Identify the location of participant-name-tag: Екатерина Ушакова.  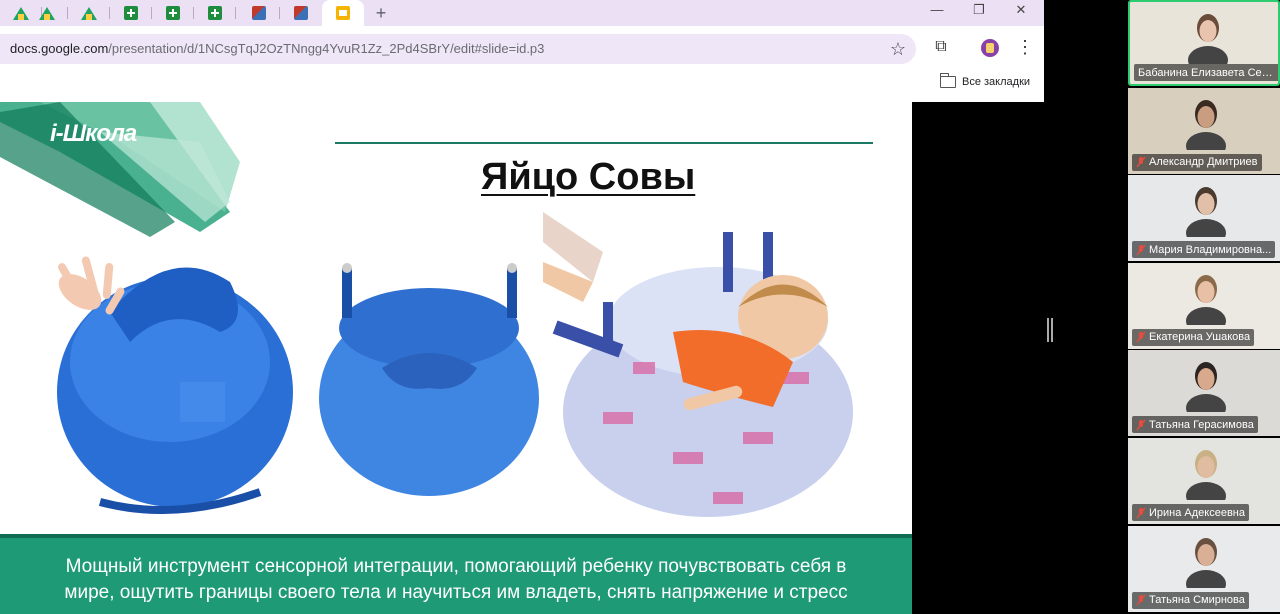
(1193, 337).